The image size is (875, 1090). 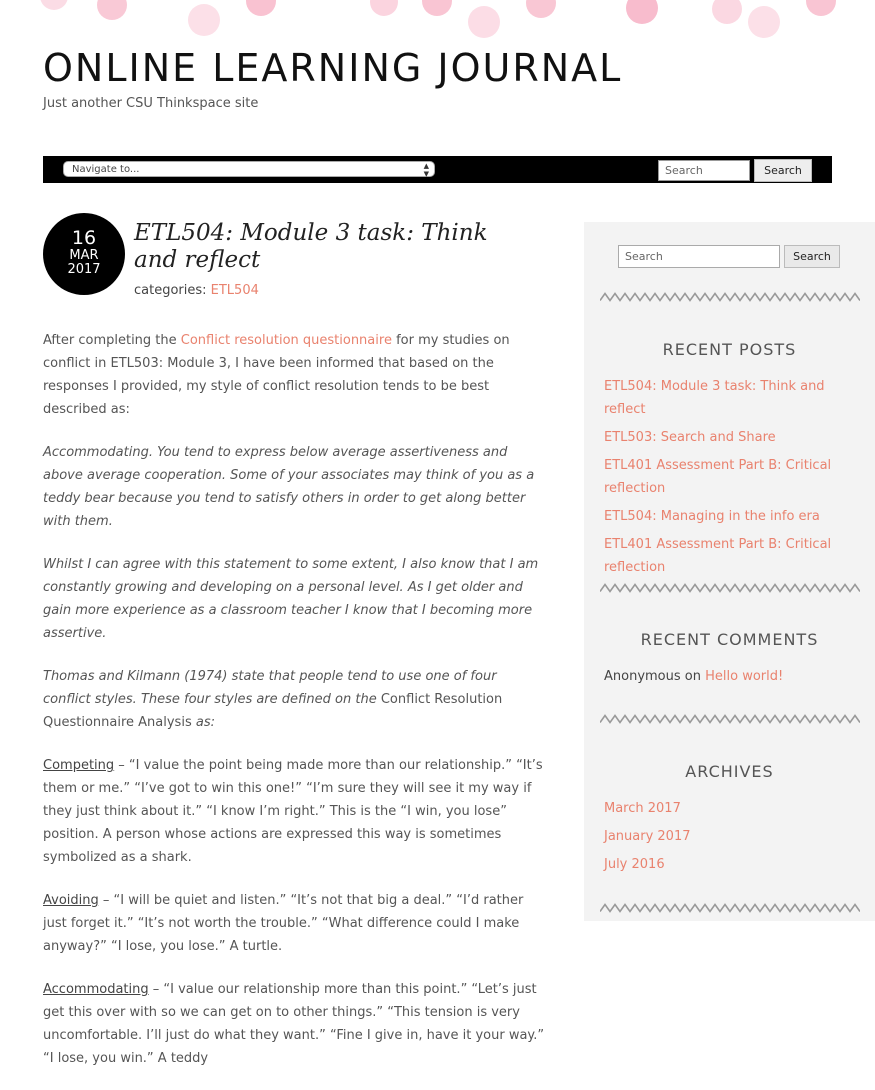 I want to click on post-categories: categories: ETL504, so click(x=196, y=290).